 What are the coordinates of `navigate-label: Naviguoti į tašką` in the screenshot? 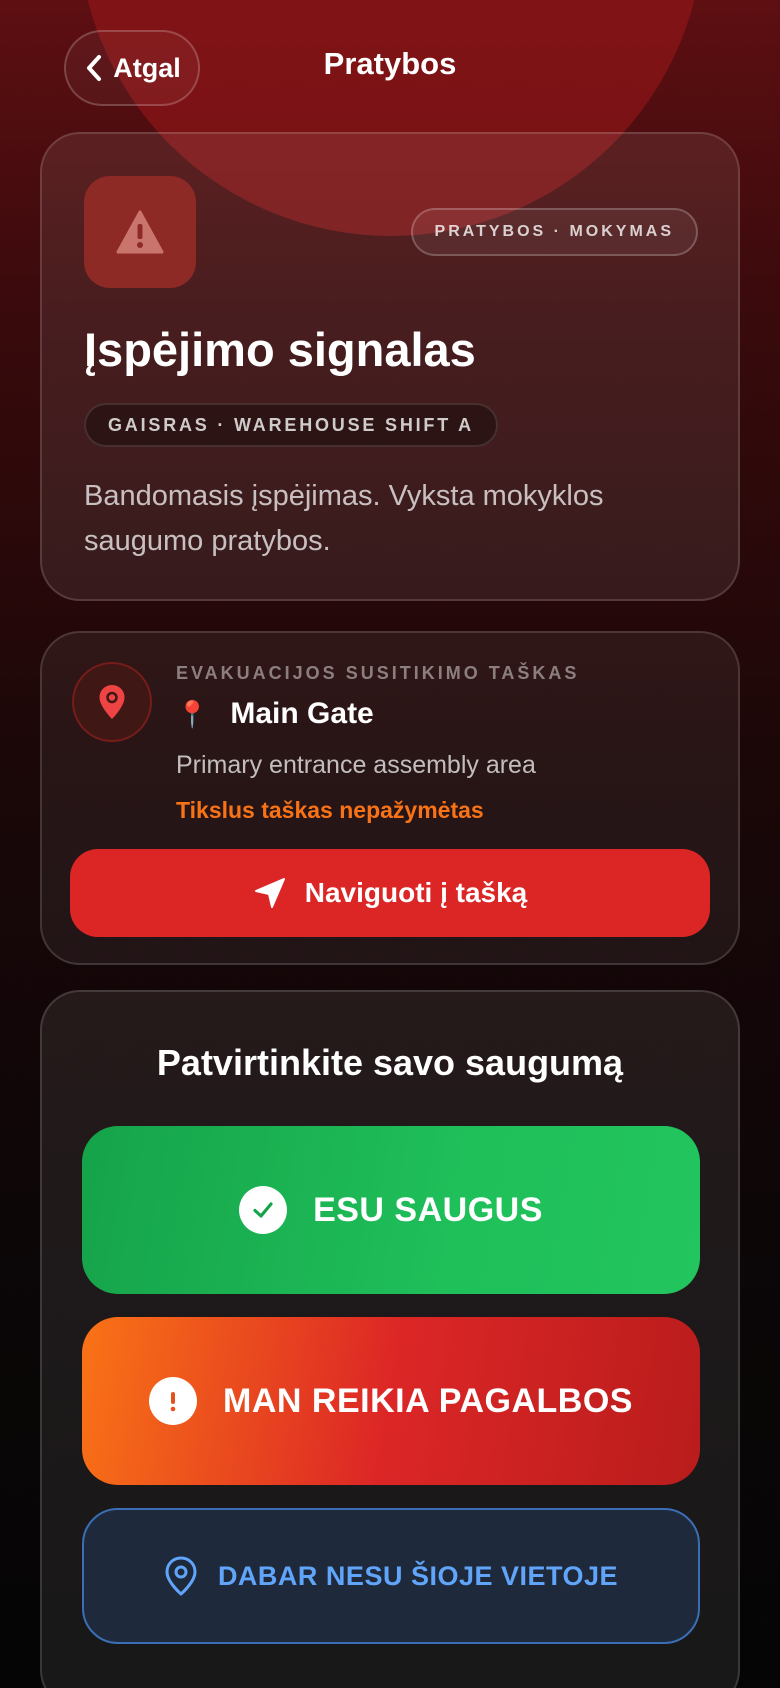 It's located at (416, 892).